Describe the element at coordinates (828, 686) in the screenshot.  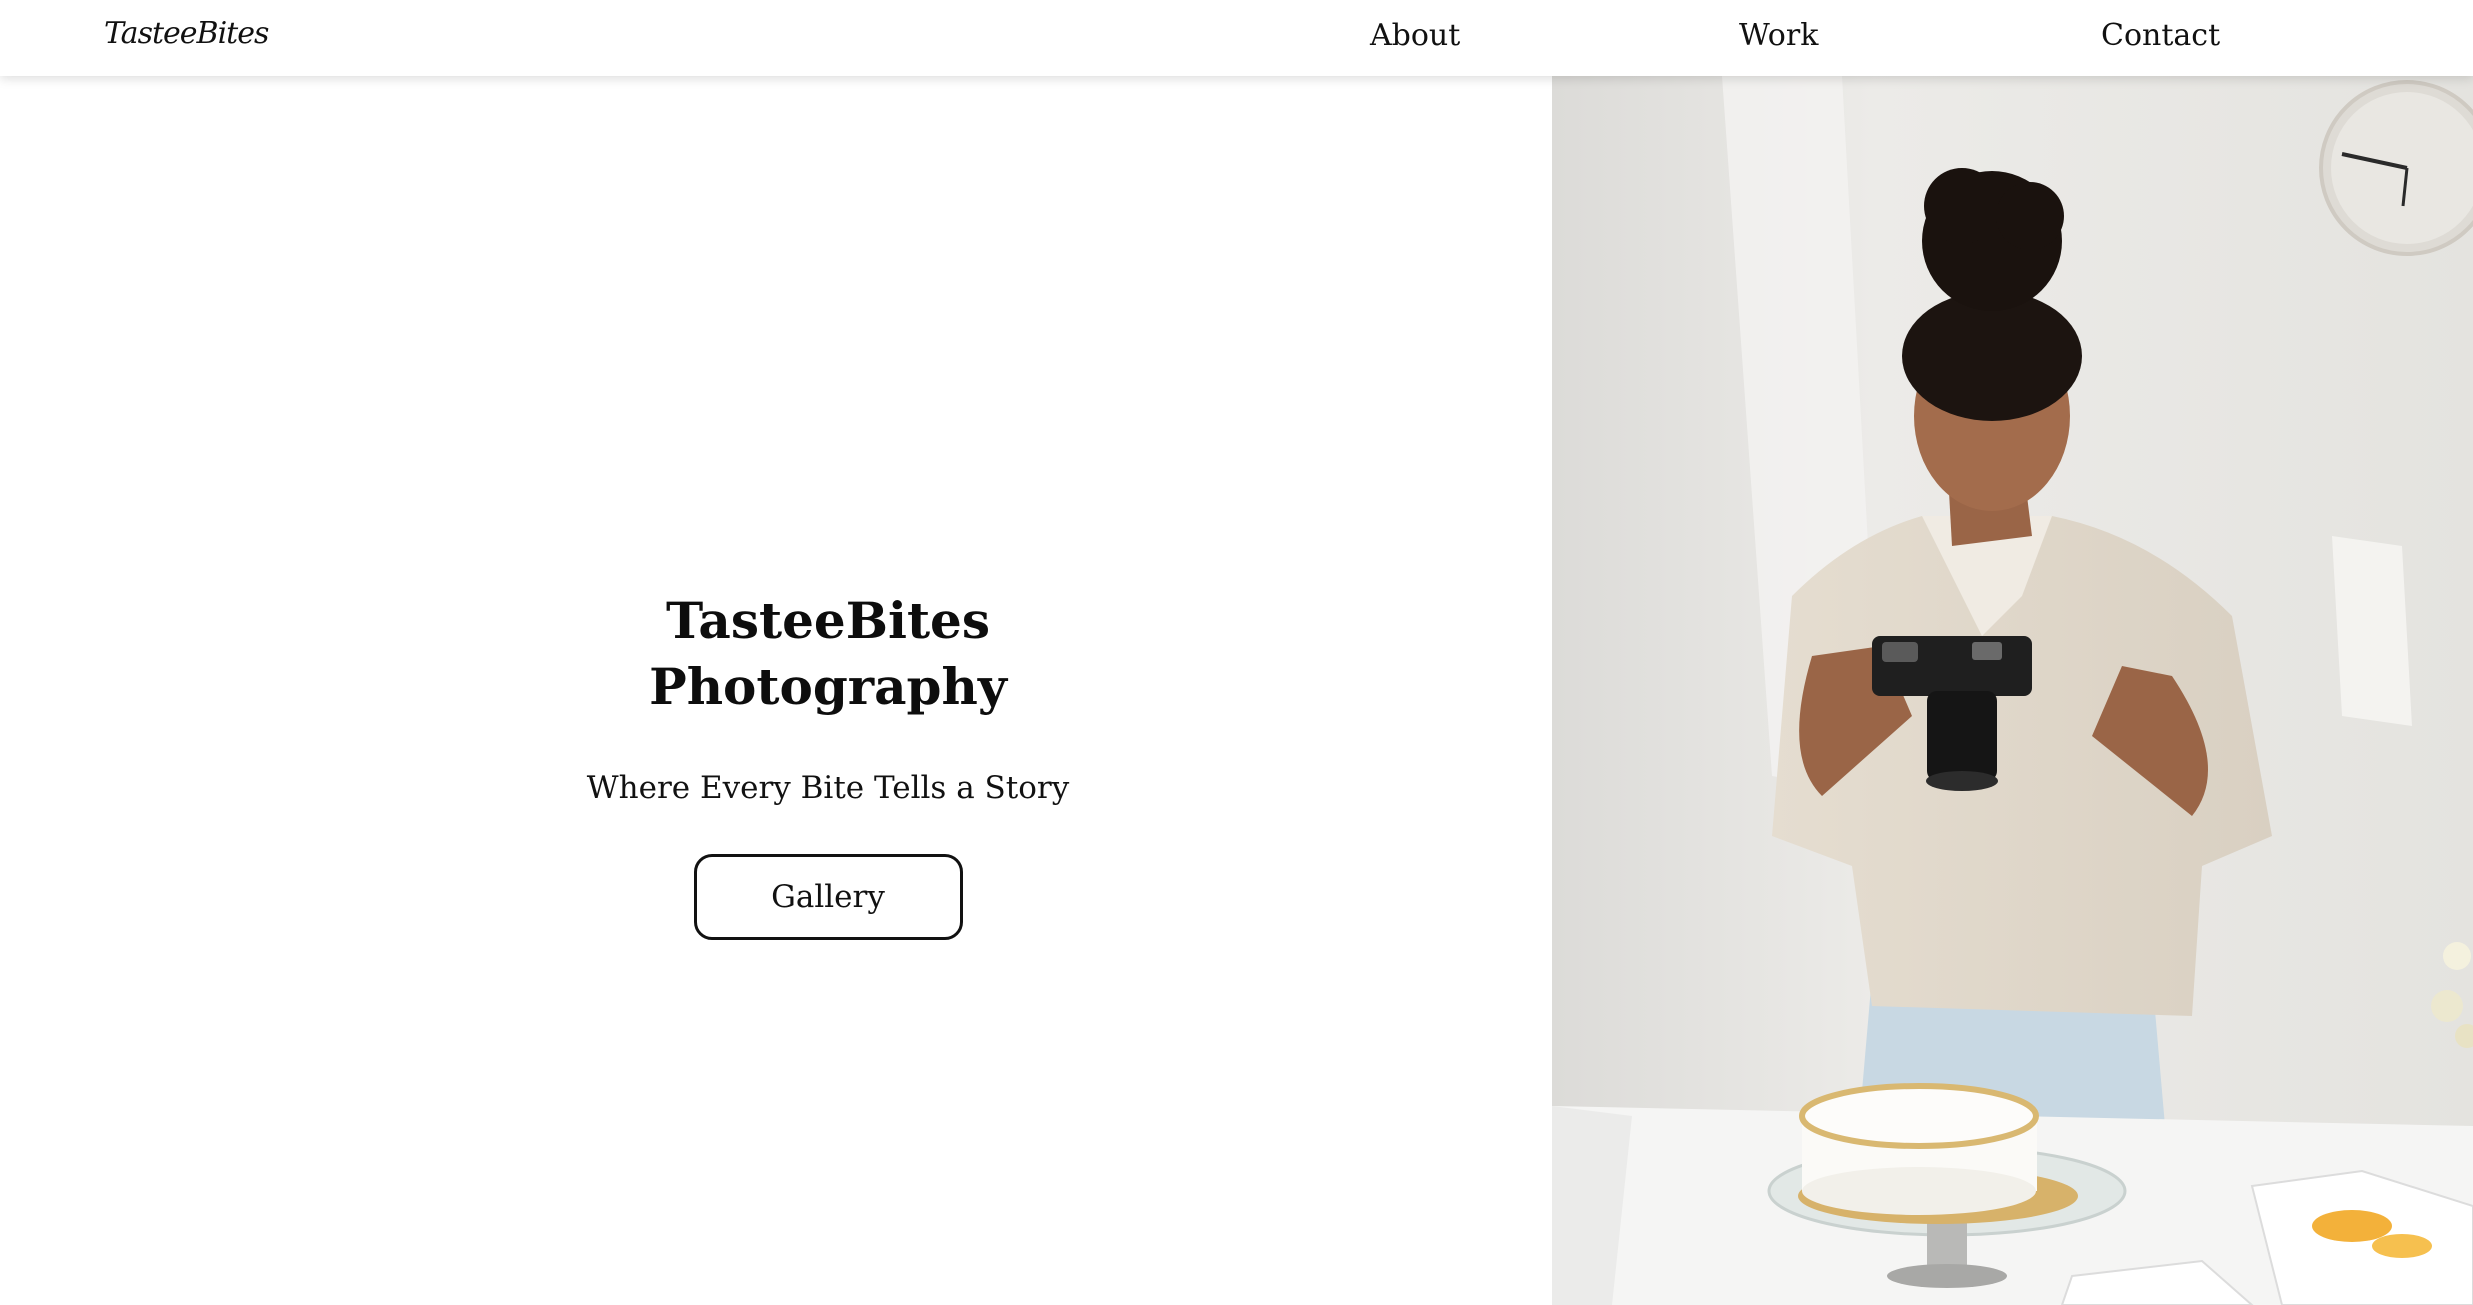
I see `hero-title-line-2: Photography` at that location.